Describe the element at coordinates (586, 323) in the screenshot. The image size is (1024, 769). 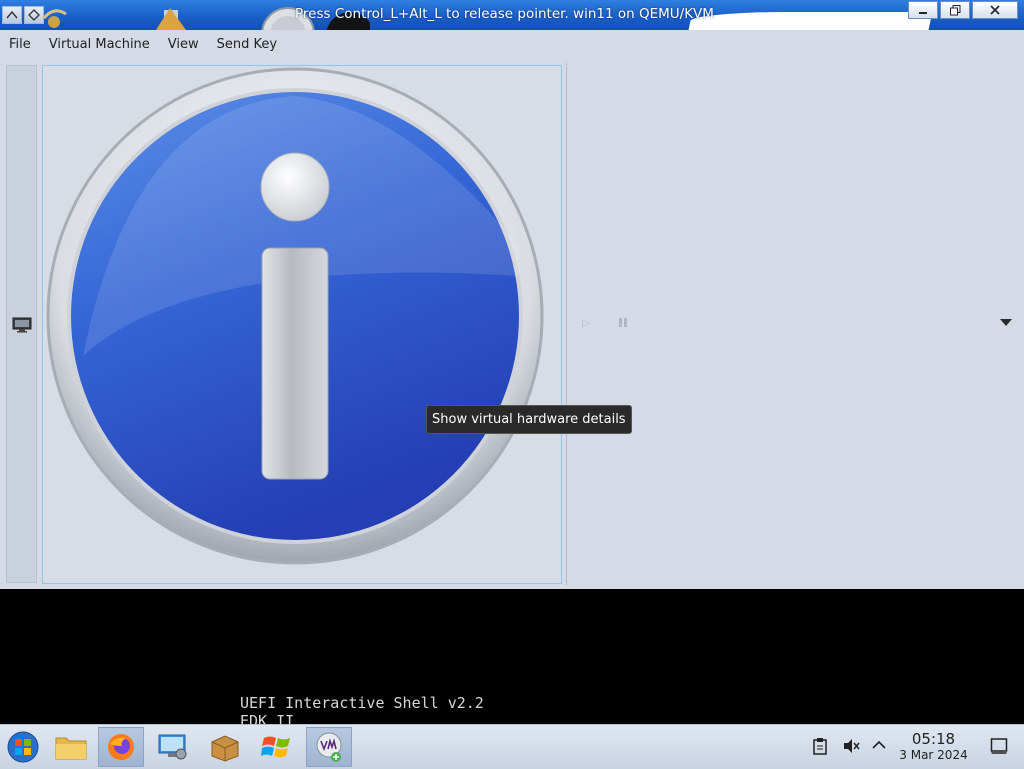
I see `run-button: ▷` at that location.